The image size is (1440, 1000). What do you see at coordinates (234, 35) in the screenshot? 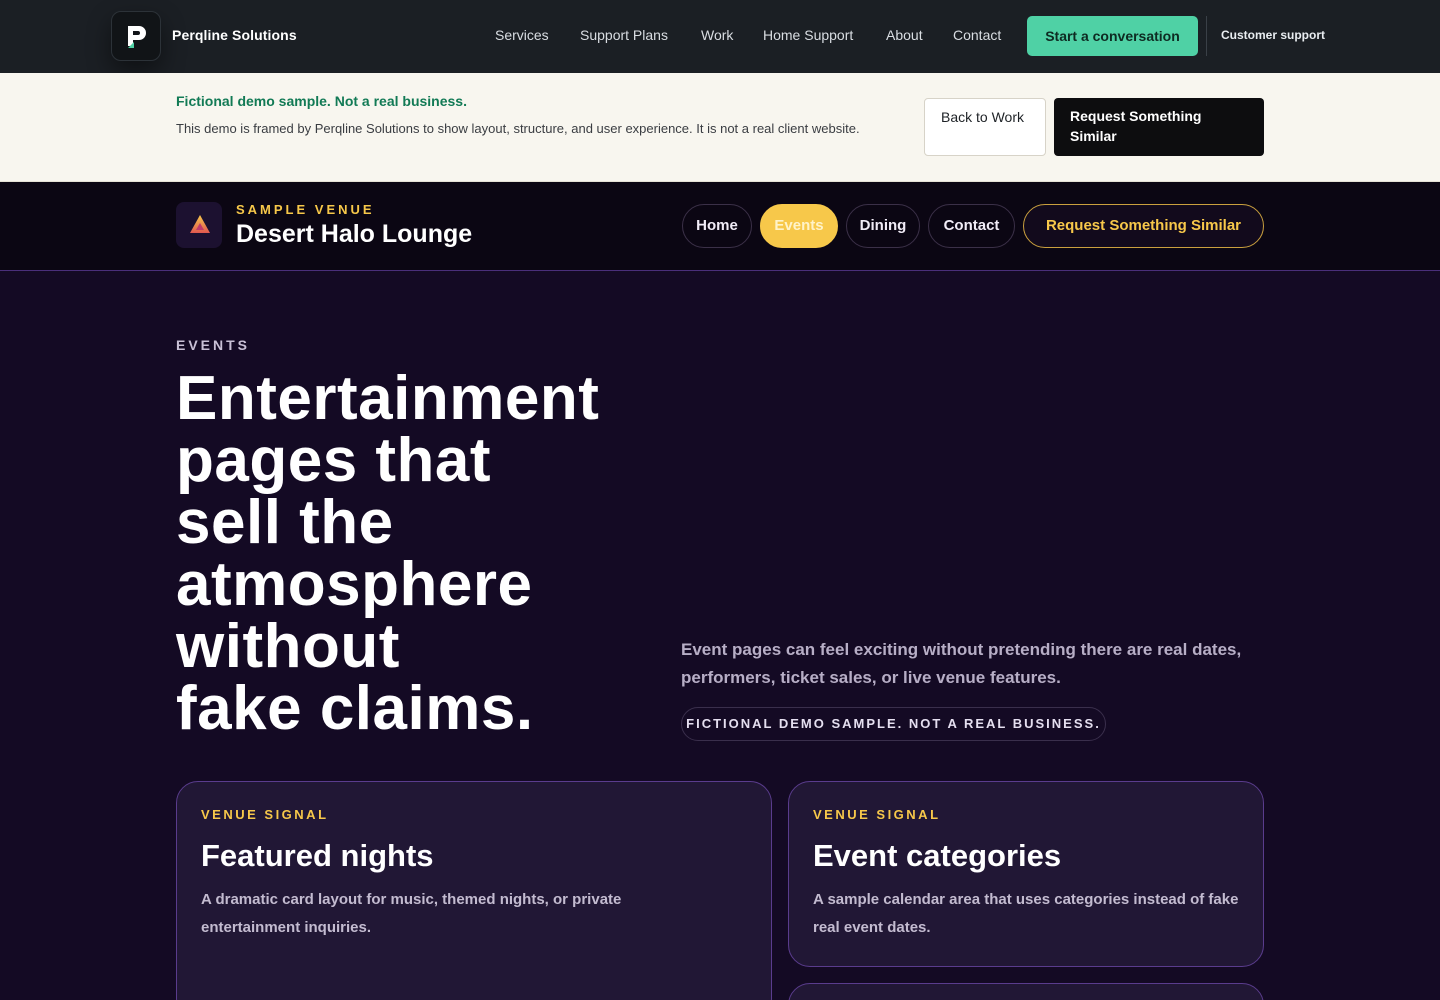
I see `brand-name: Perqline Solutions` at bounding box center [234, 35].